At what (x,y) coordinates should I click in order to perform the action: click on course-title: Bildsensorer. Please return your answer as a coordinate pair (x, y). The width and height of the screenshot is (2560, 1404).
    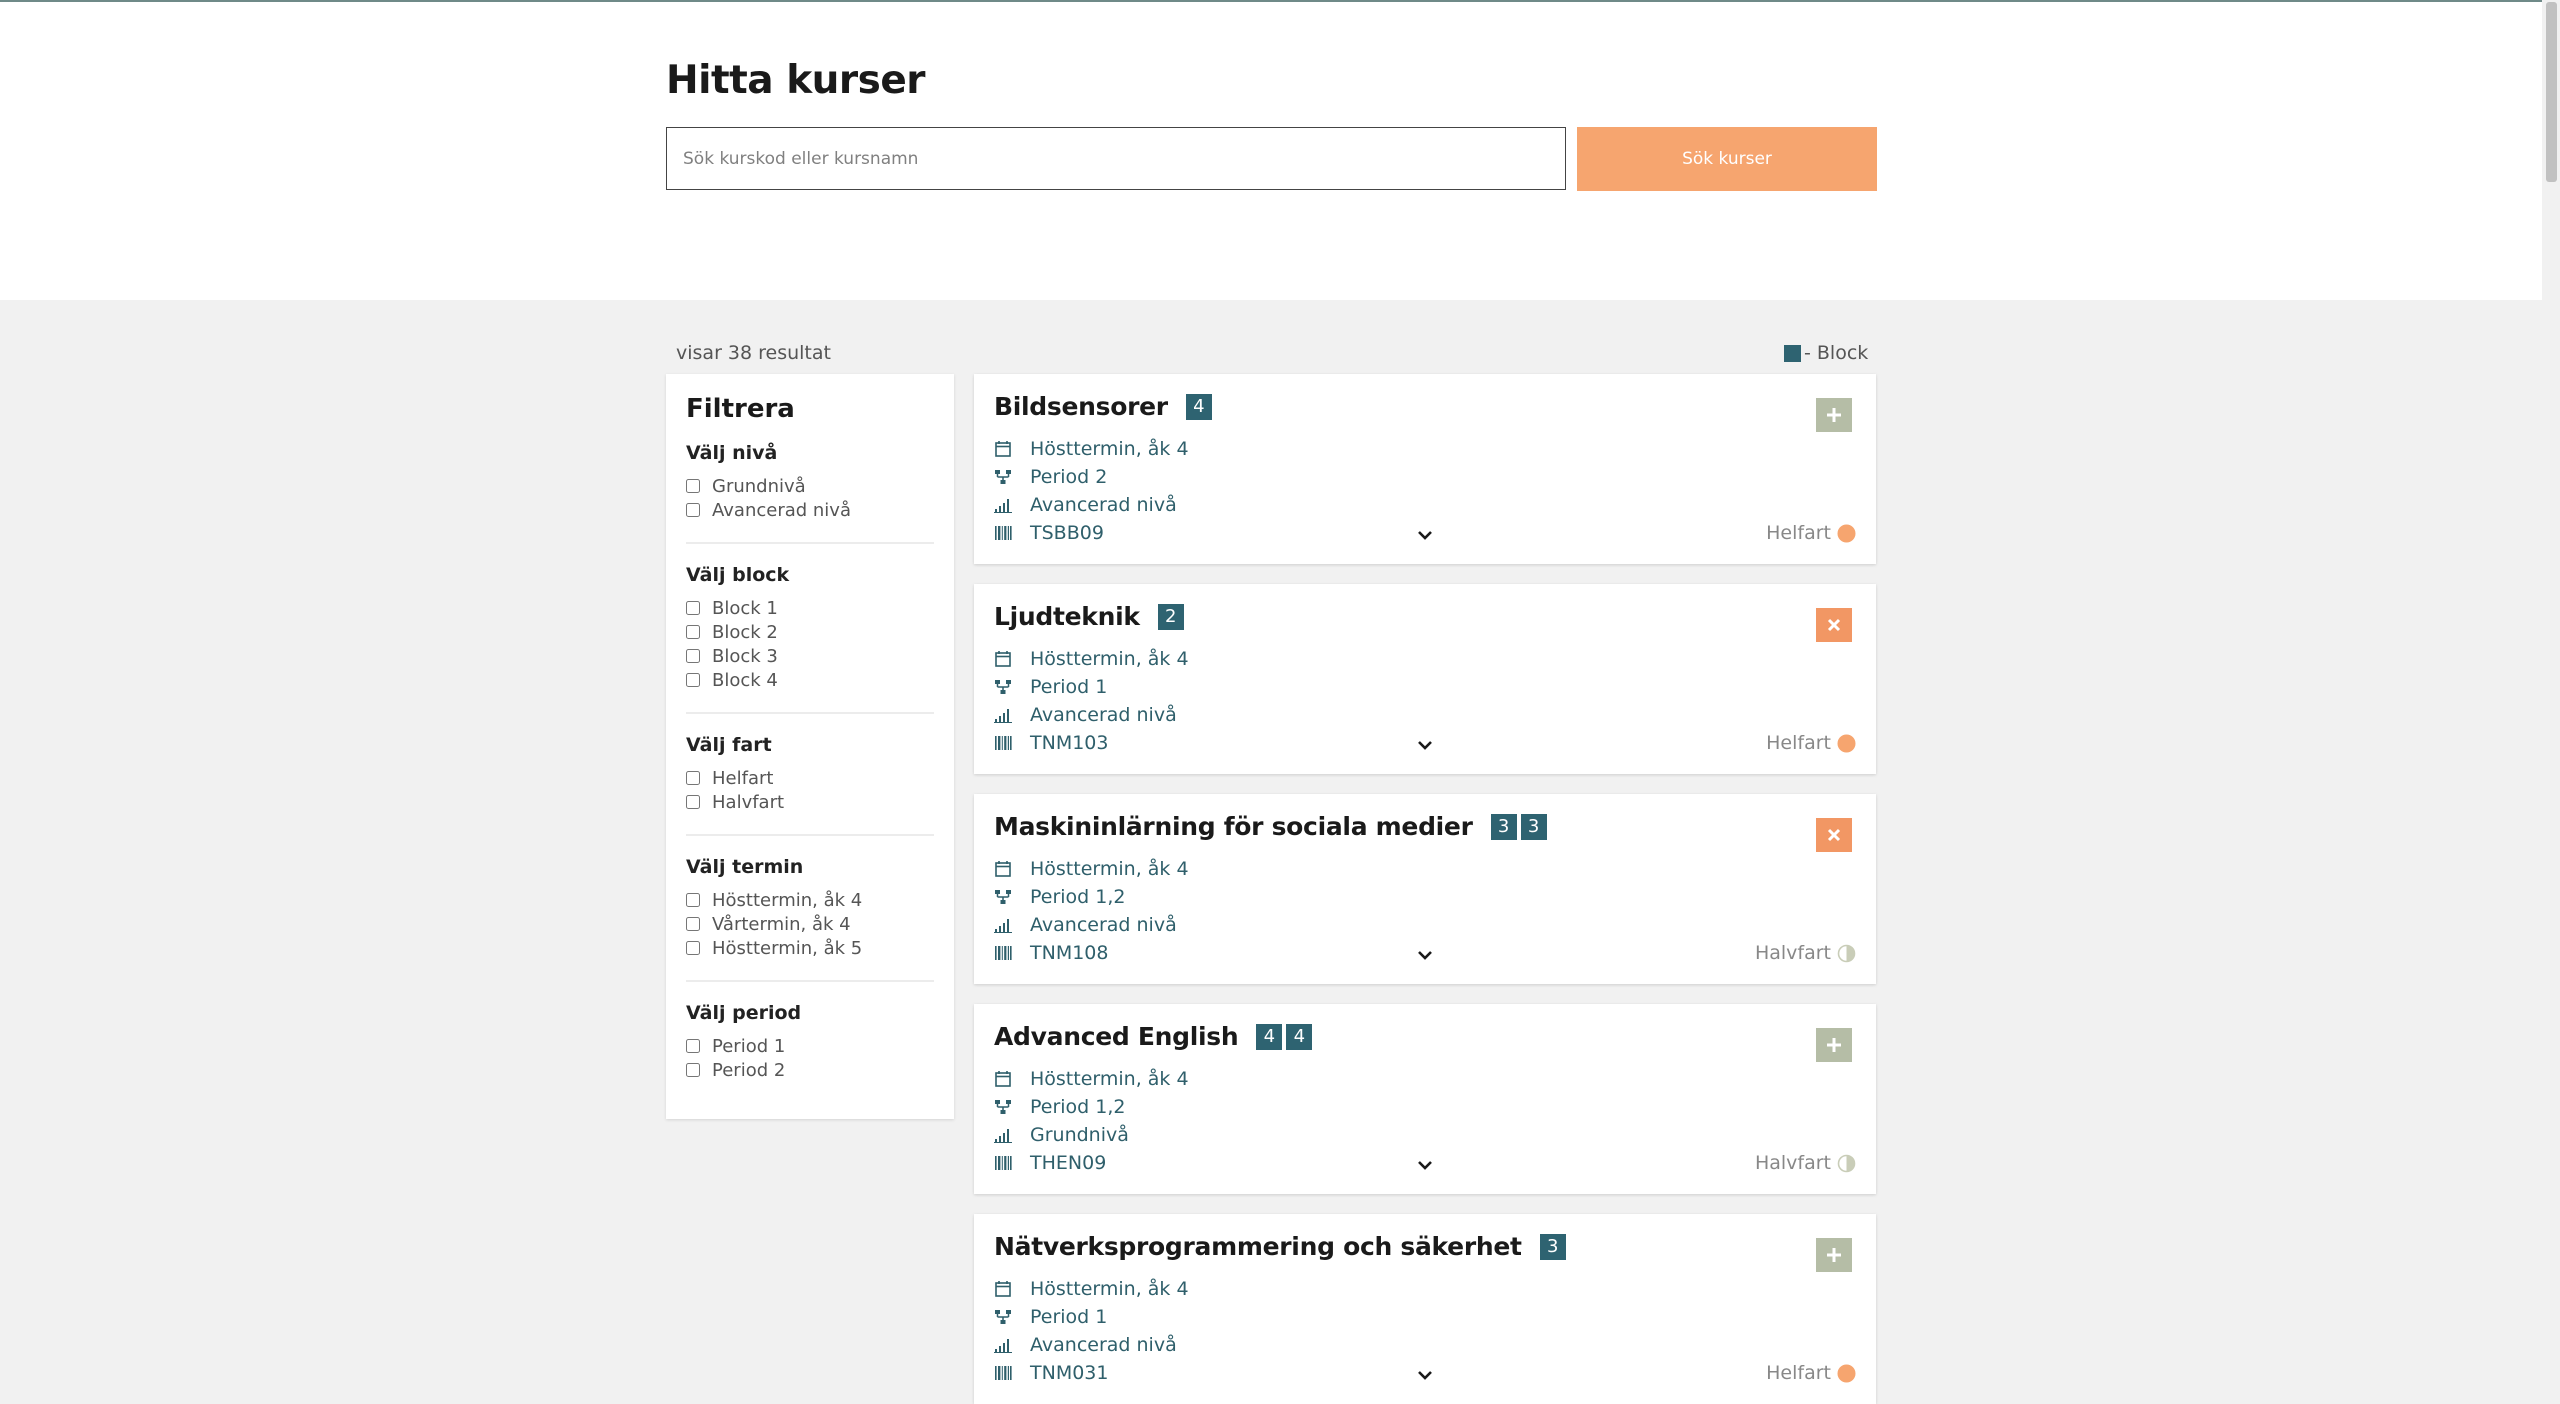
    Looking at the image, I should click on (1081, 406).